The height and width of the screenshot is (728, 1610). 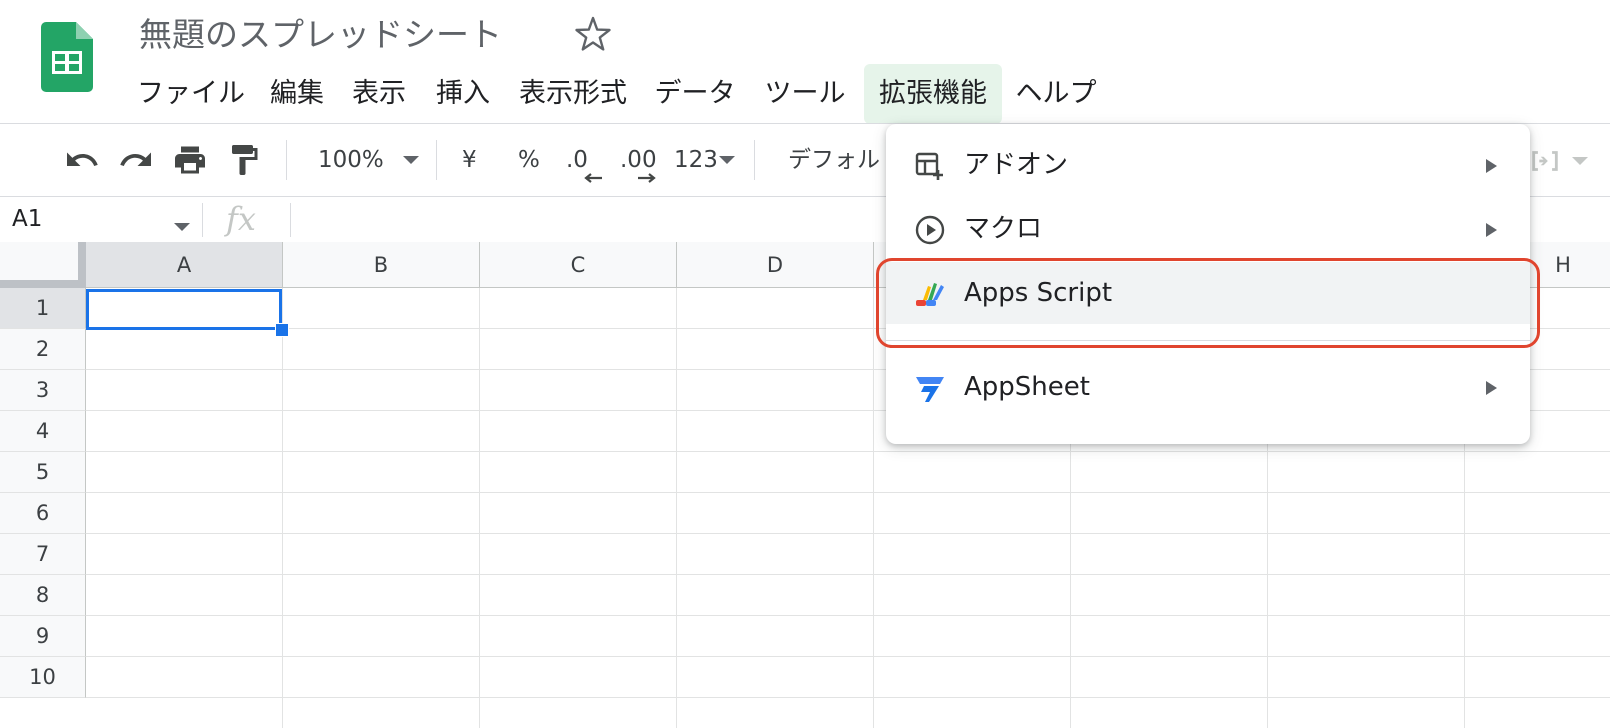 What do you see at coordinates (695, 94) in the screenshot?
I see `menu-data: データ` at bounding box center [695, 94].